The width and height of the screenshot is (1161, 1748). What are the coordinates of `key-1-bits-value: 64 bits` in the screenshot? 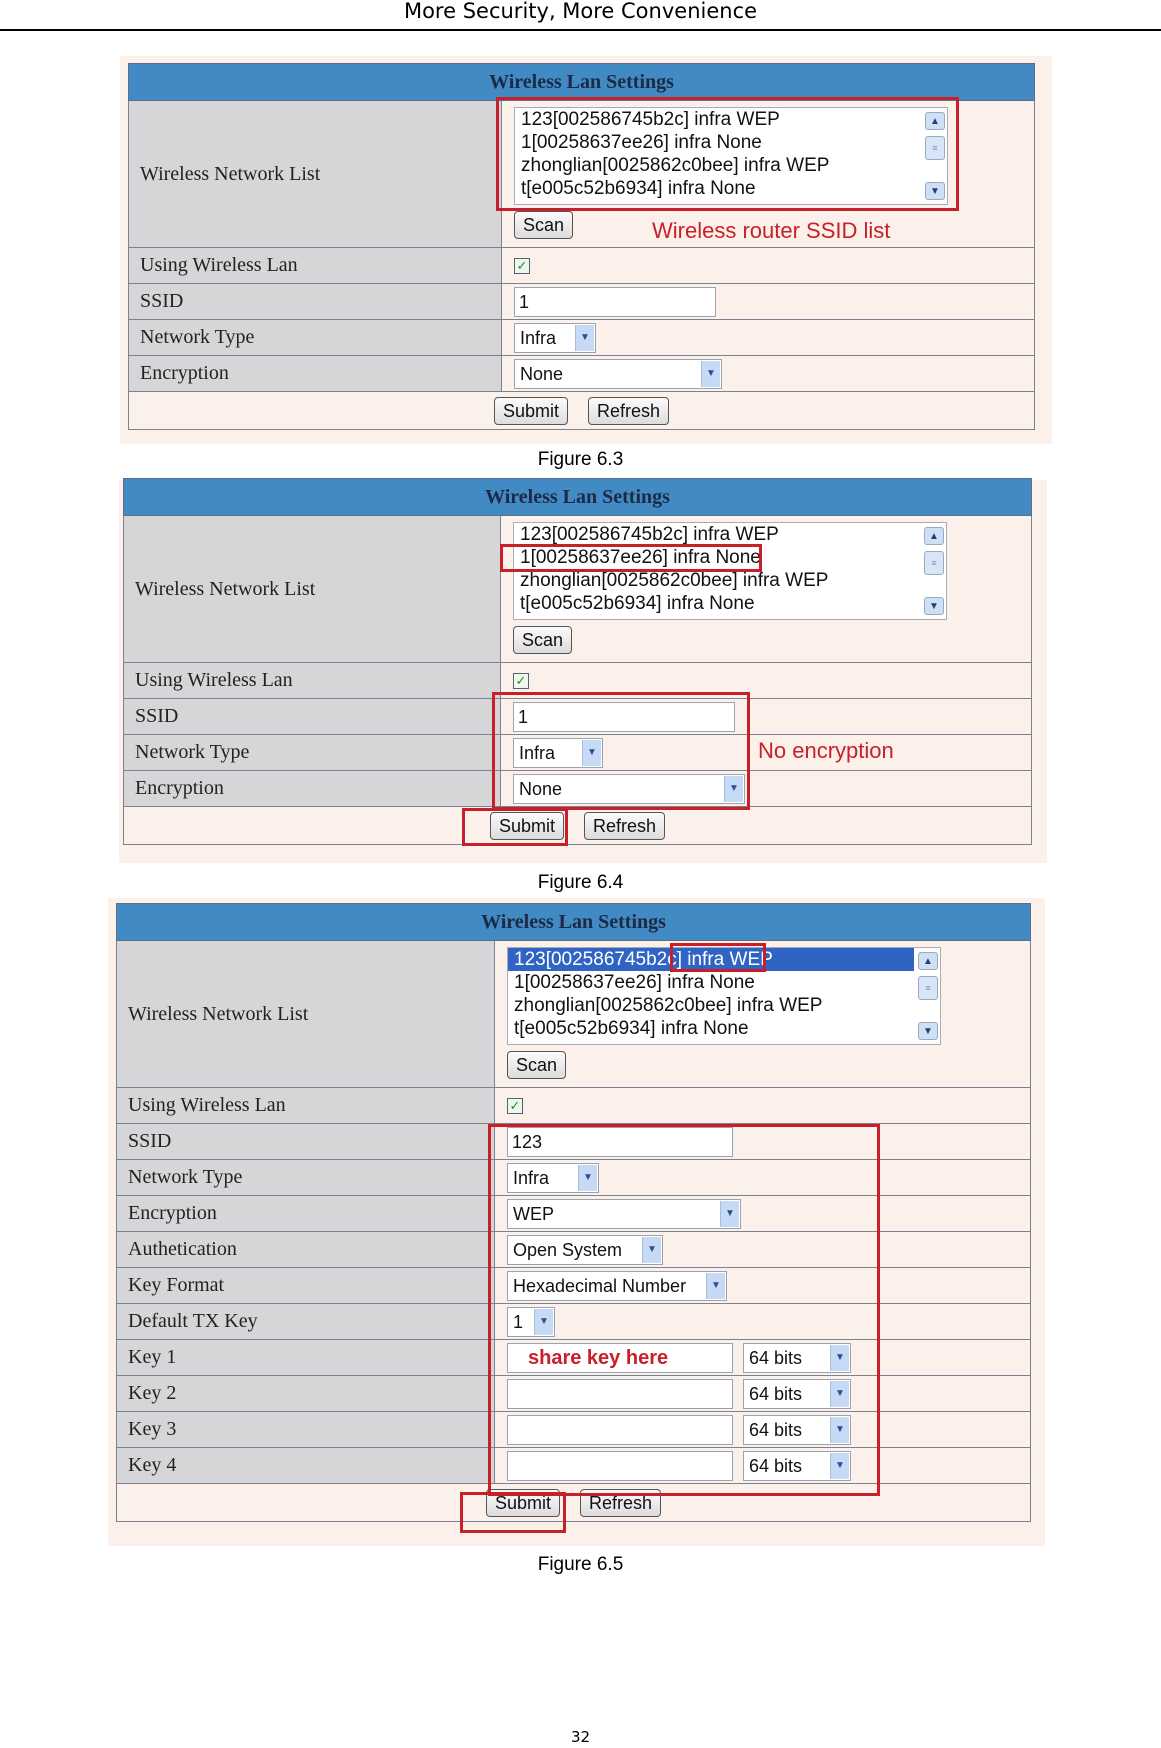 It's located at (776, 1357).